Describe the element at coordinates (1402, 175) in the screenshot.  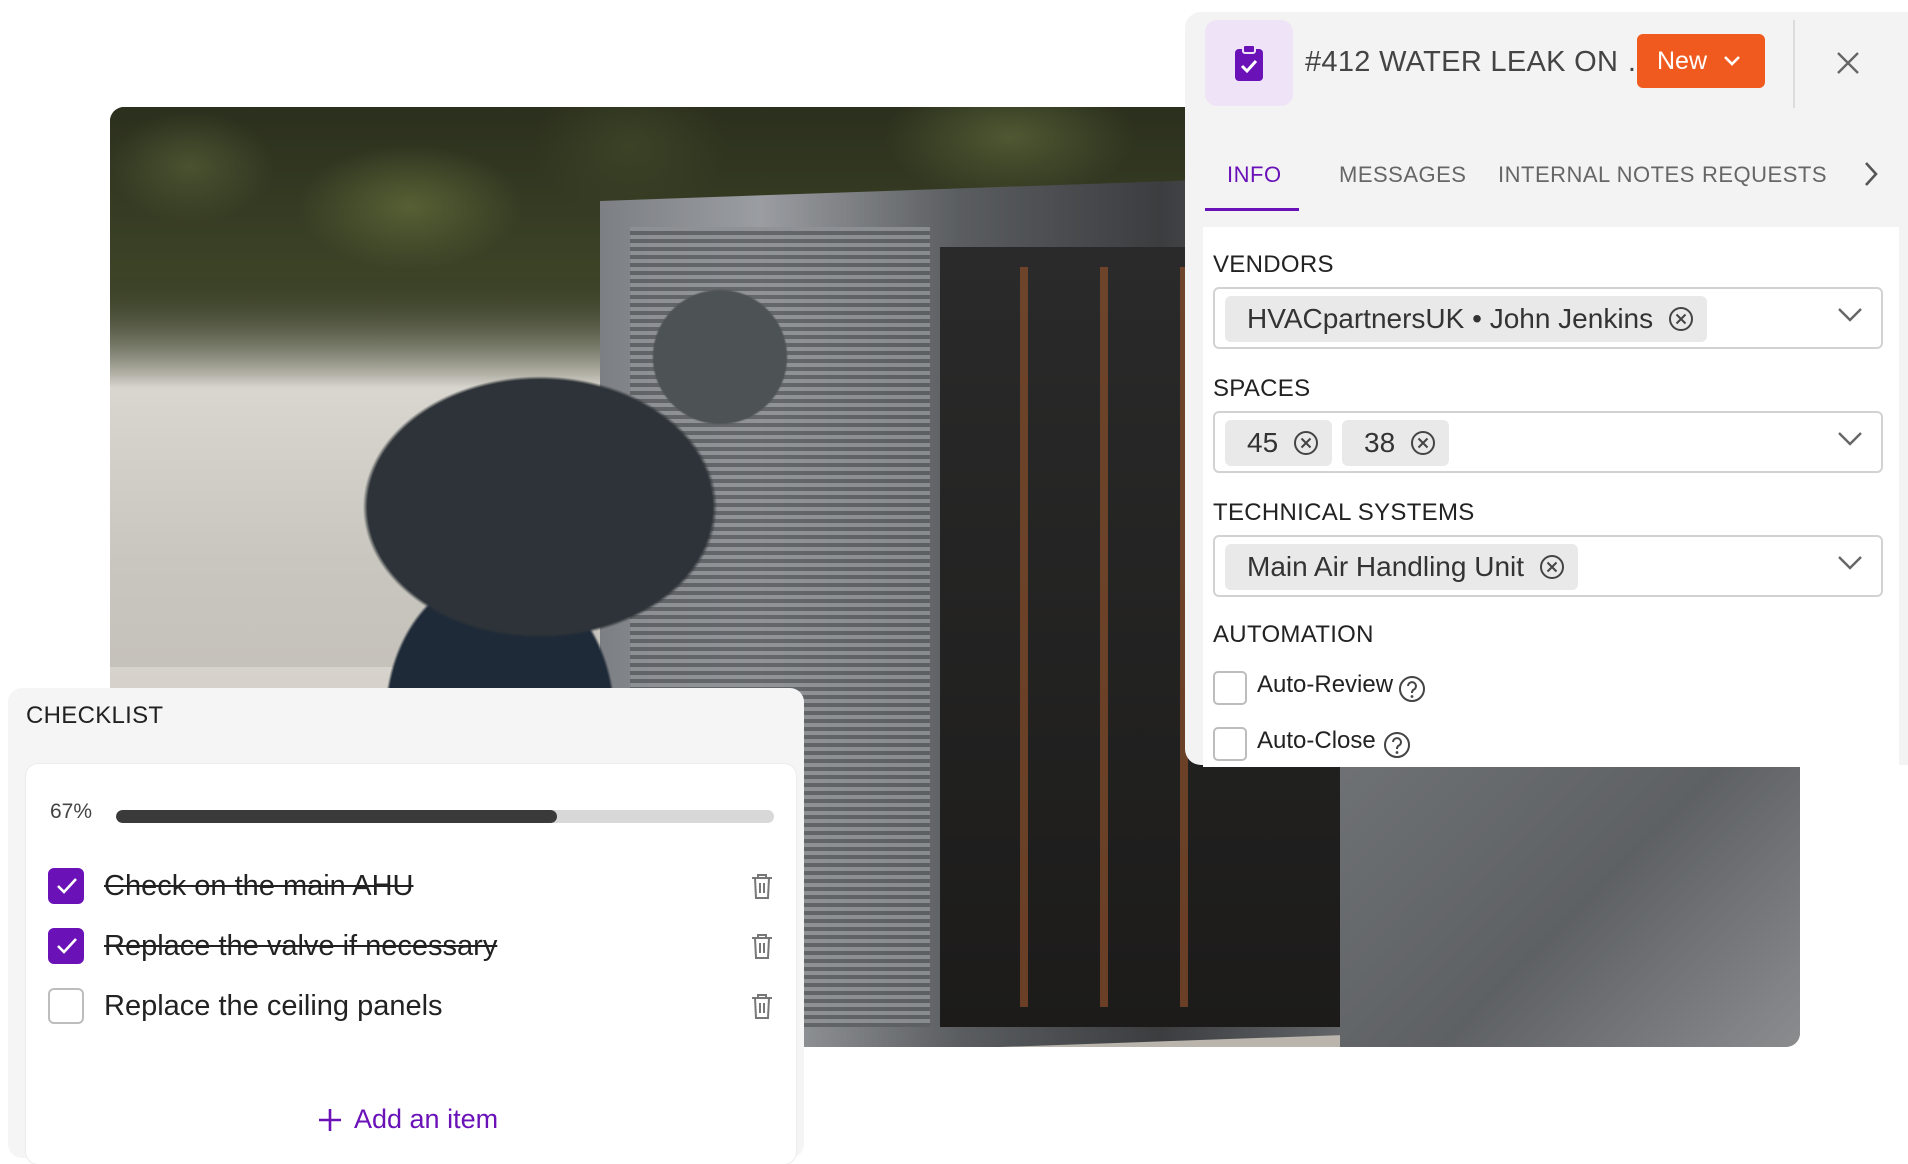
I see `tab-messages: MESSAGES` at that location.